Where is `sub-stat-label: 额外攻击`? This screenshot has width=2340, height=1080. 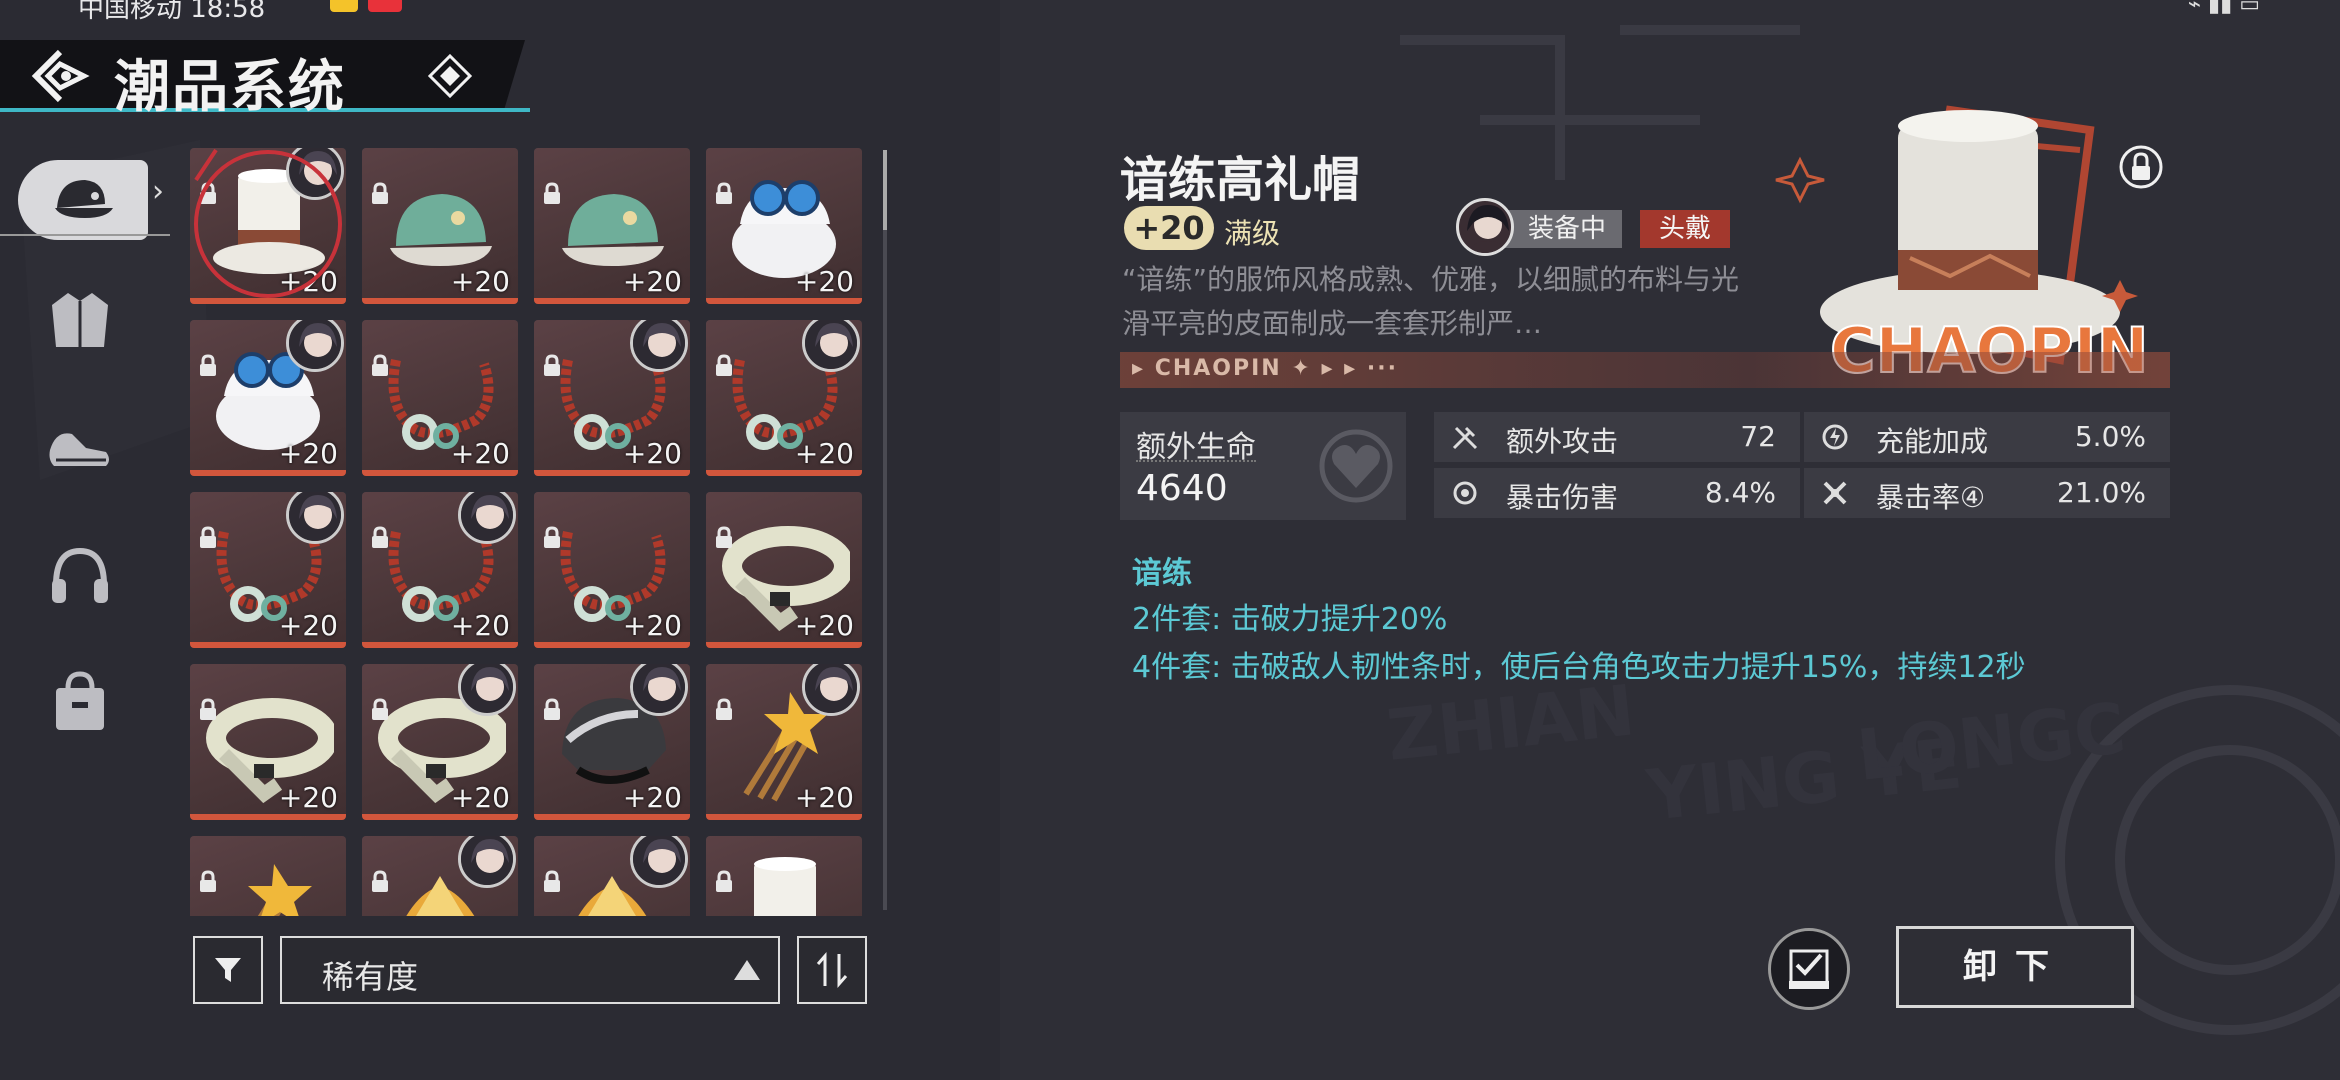
sub-stat-label: 额外攻击 is located at coordinates (1562, 441).